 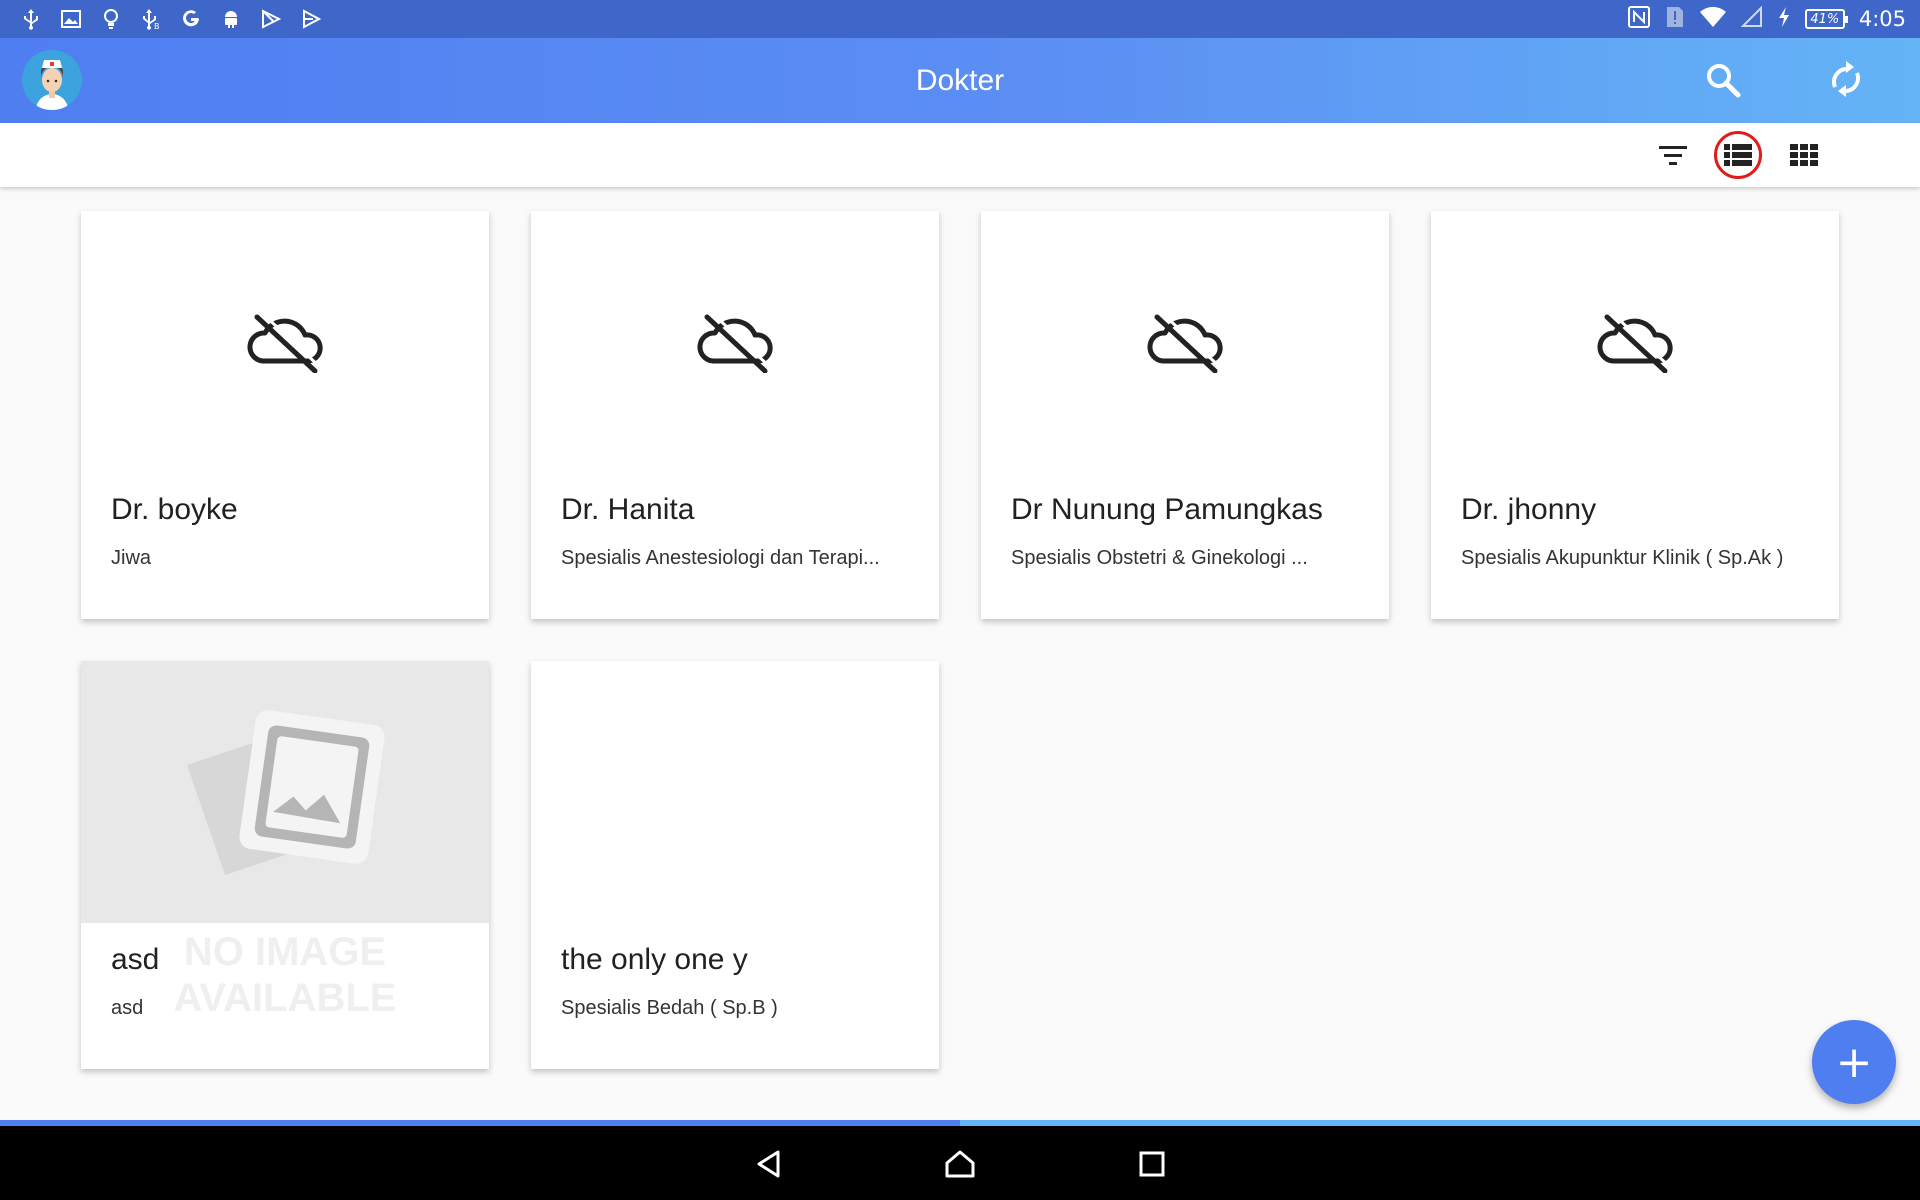 I want to click on grid-view-button, so click(x=1804, y=155).